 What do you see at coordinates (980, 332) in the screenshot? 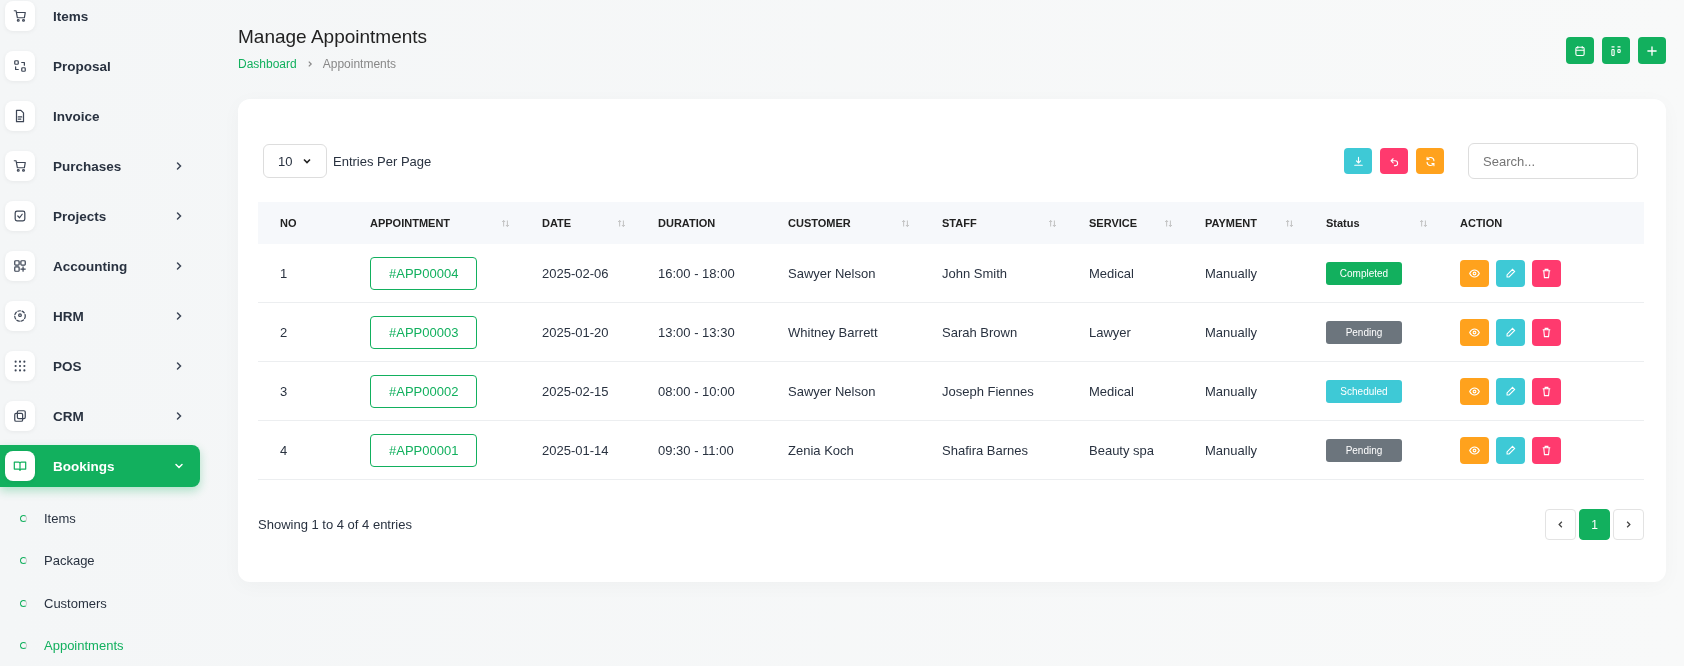
I see `table-cell: Sarah Brown` at bounding box center [980, 332].